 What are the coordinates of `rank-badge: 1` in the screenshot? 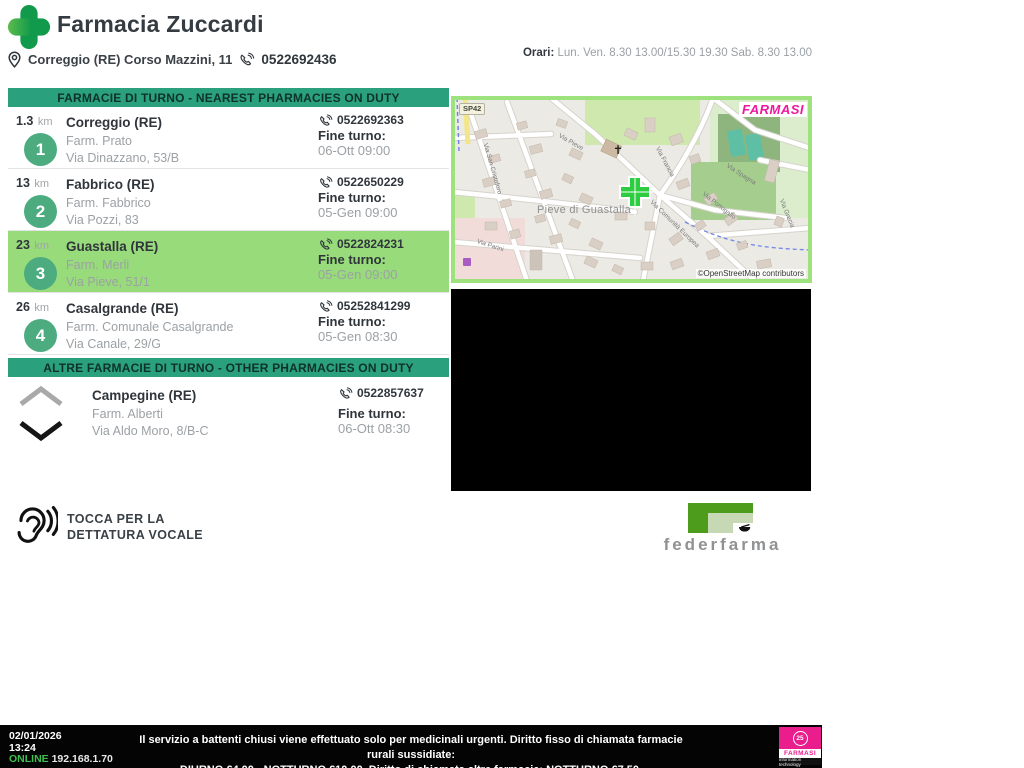 It's located at (40, 149).